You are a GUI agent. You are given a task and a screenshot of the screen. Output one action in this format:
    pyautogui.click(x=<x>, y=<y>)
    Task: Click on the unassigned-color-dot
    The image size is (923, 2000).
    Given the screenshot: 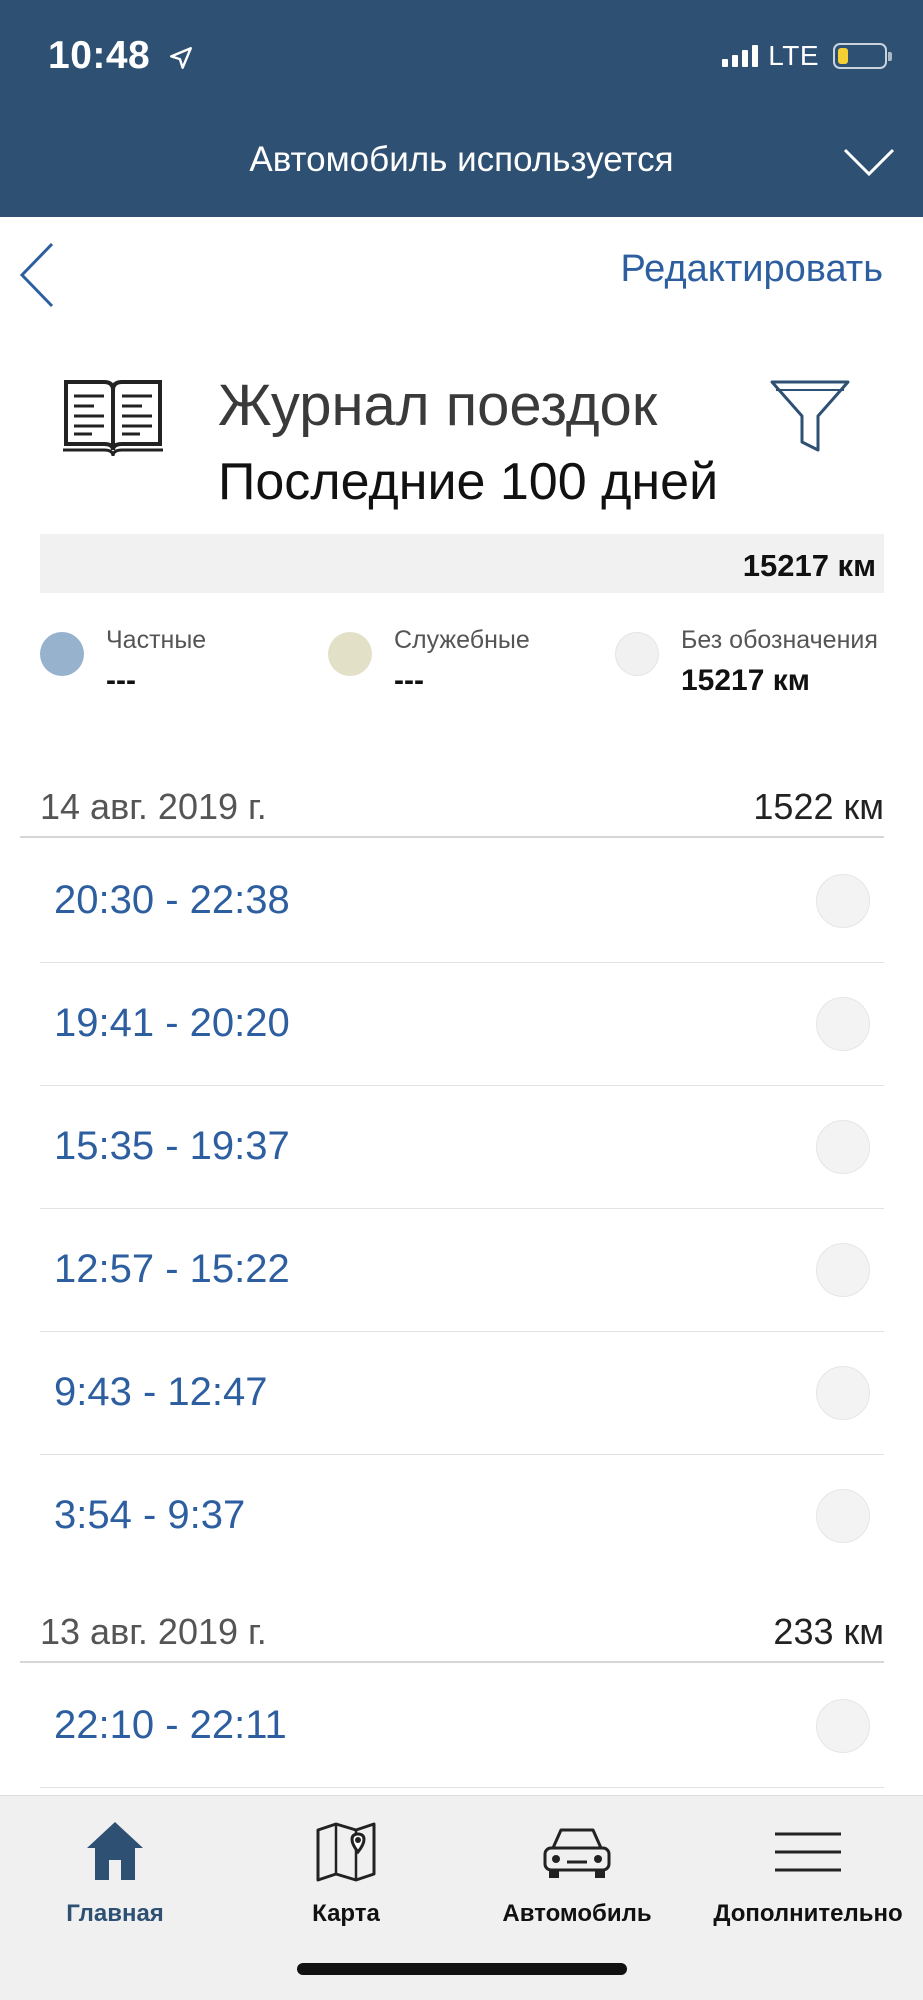 What is the action you would take?
    pyautogui.click(x=637, y=654)
    